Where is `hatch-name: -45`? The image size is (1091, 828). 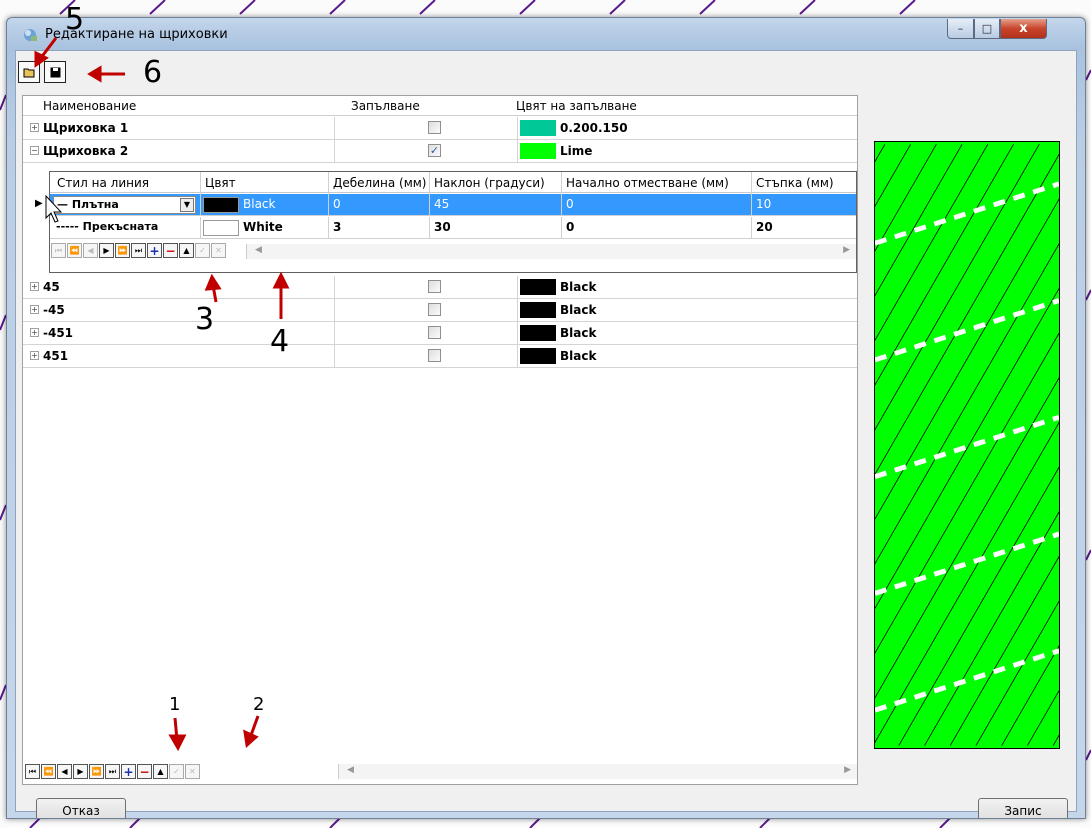
hatch-name: -45 is located at coordinates (54, 310).